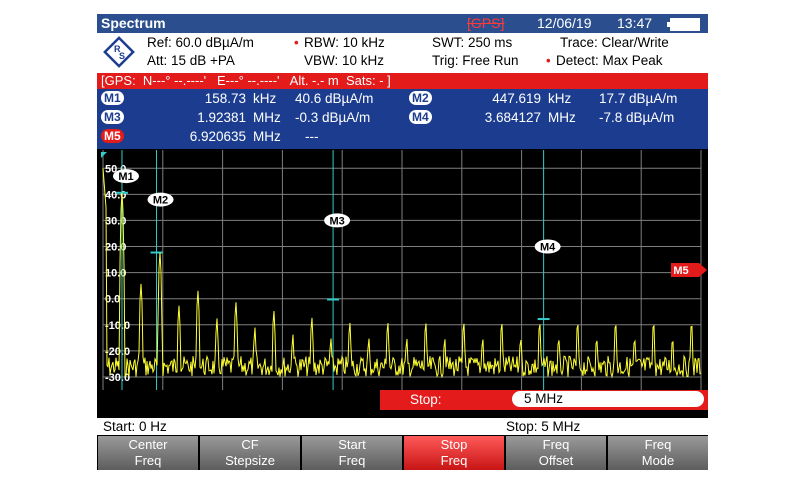  Describe the element at coordinates (635, 23) in the screenshot. I see `time-display: 13:47` at that location.